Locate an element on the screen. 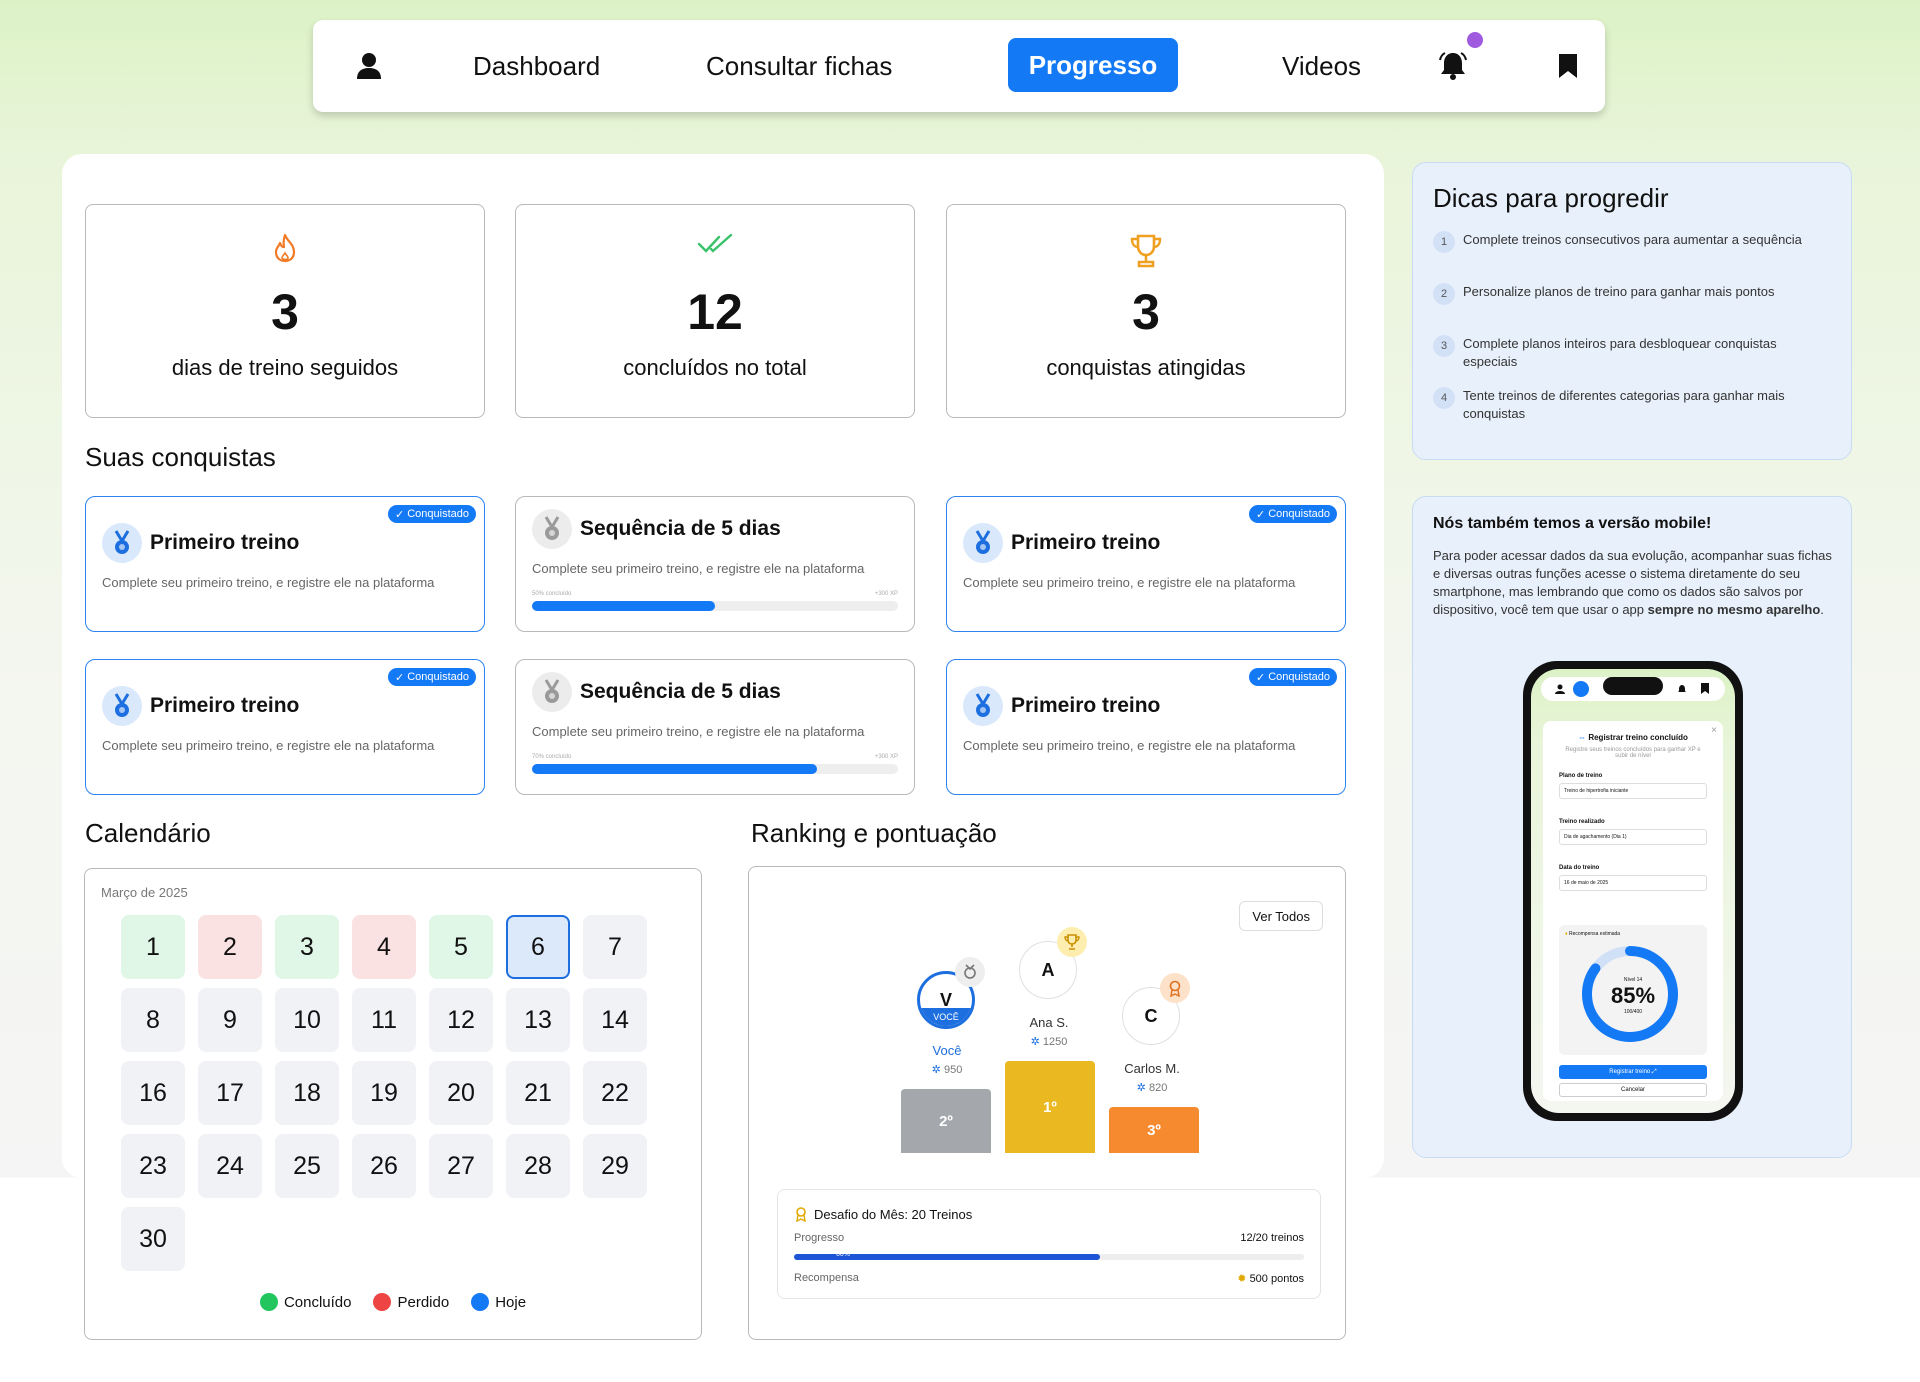 The height and width of the screenshot is (1382, 1920). calendar-day: 1 is located at coordinates (153, 947).